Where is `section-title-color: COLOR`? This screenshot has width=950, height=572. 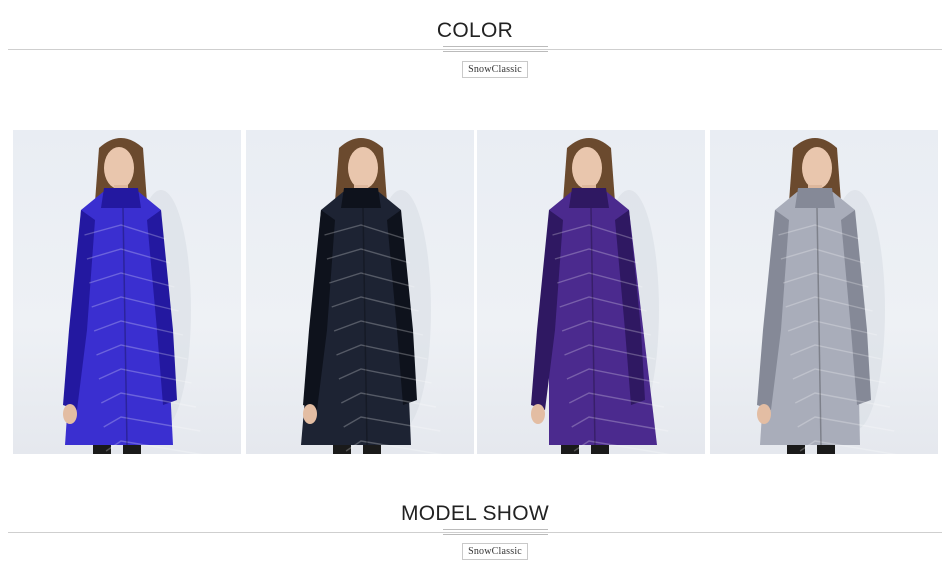
section-title-color: COLOR is located at coordinates (475, 30).